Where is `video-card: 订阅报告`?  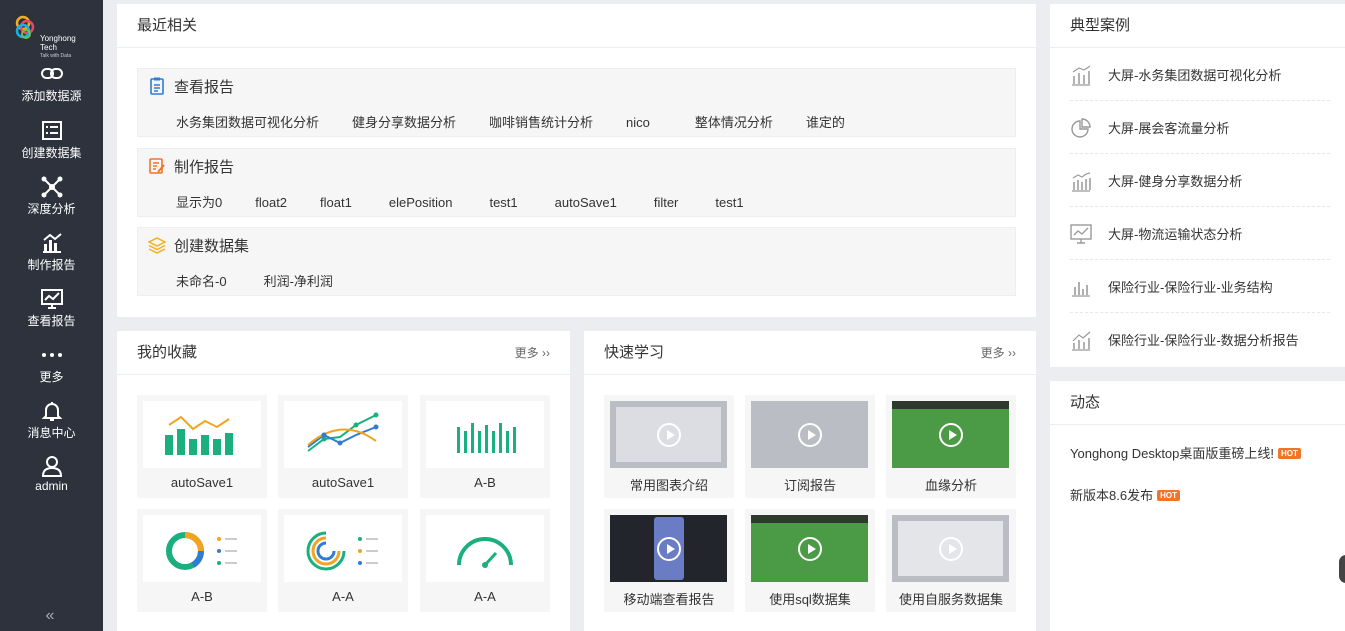
video-card: 订阅报告 is located at coordinates (810, 446).